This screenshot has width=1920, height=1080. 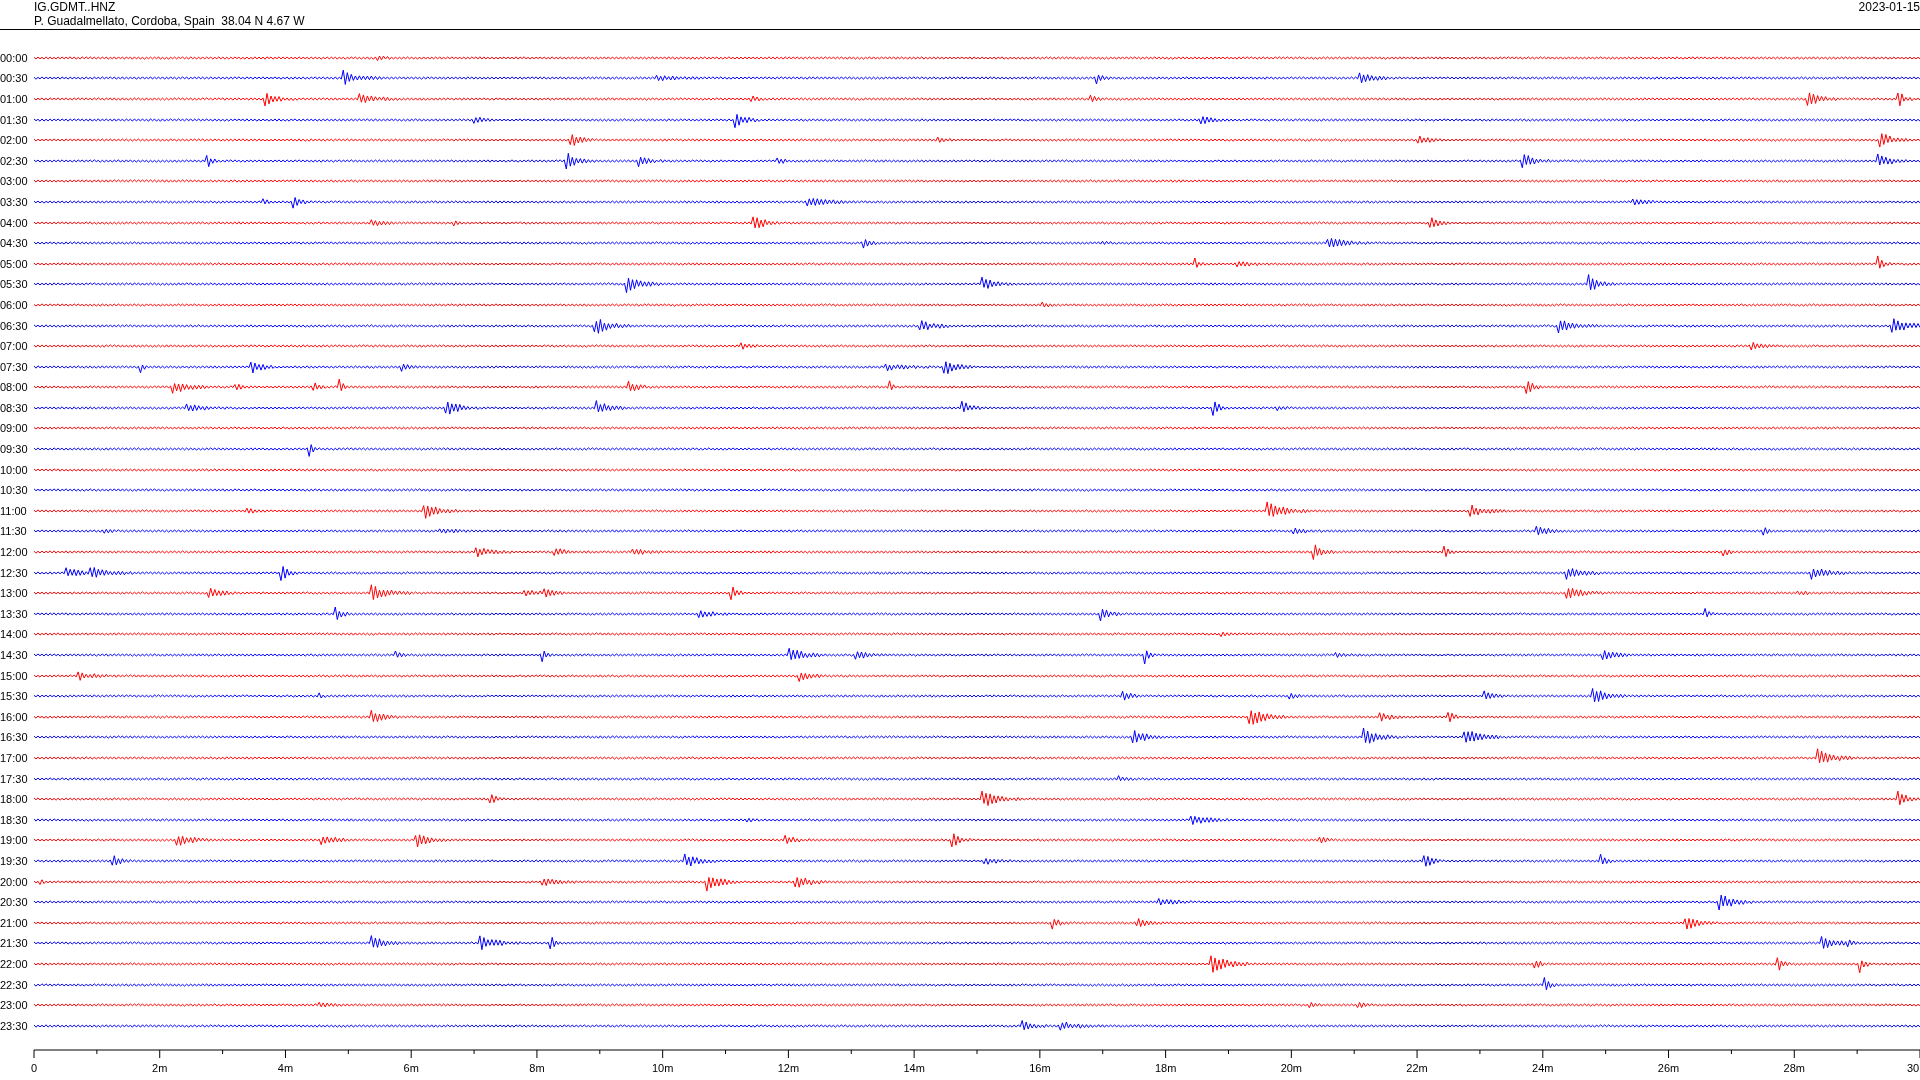 What do you see at coordinates (1913, 1068) in the screenshot?
I see `axis-tick-label: 30` at bounding box center [1913, 1068].